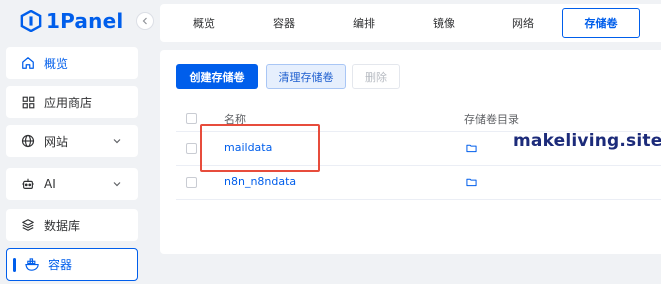 The image size is (661, 284). I want to click on sidebar-item-label: AI, so click(50, 184).